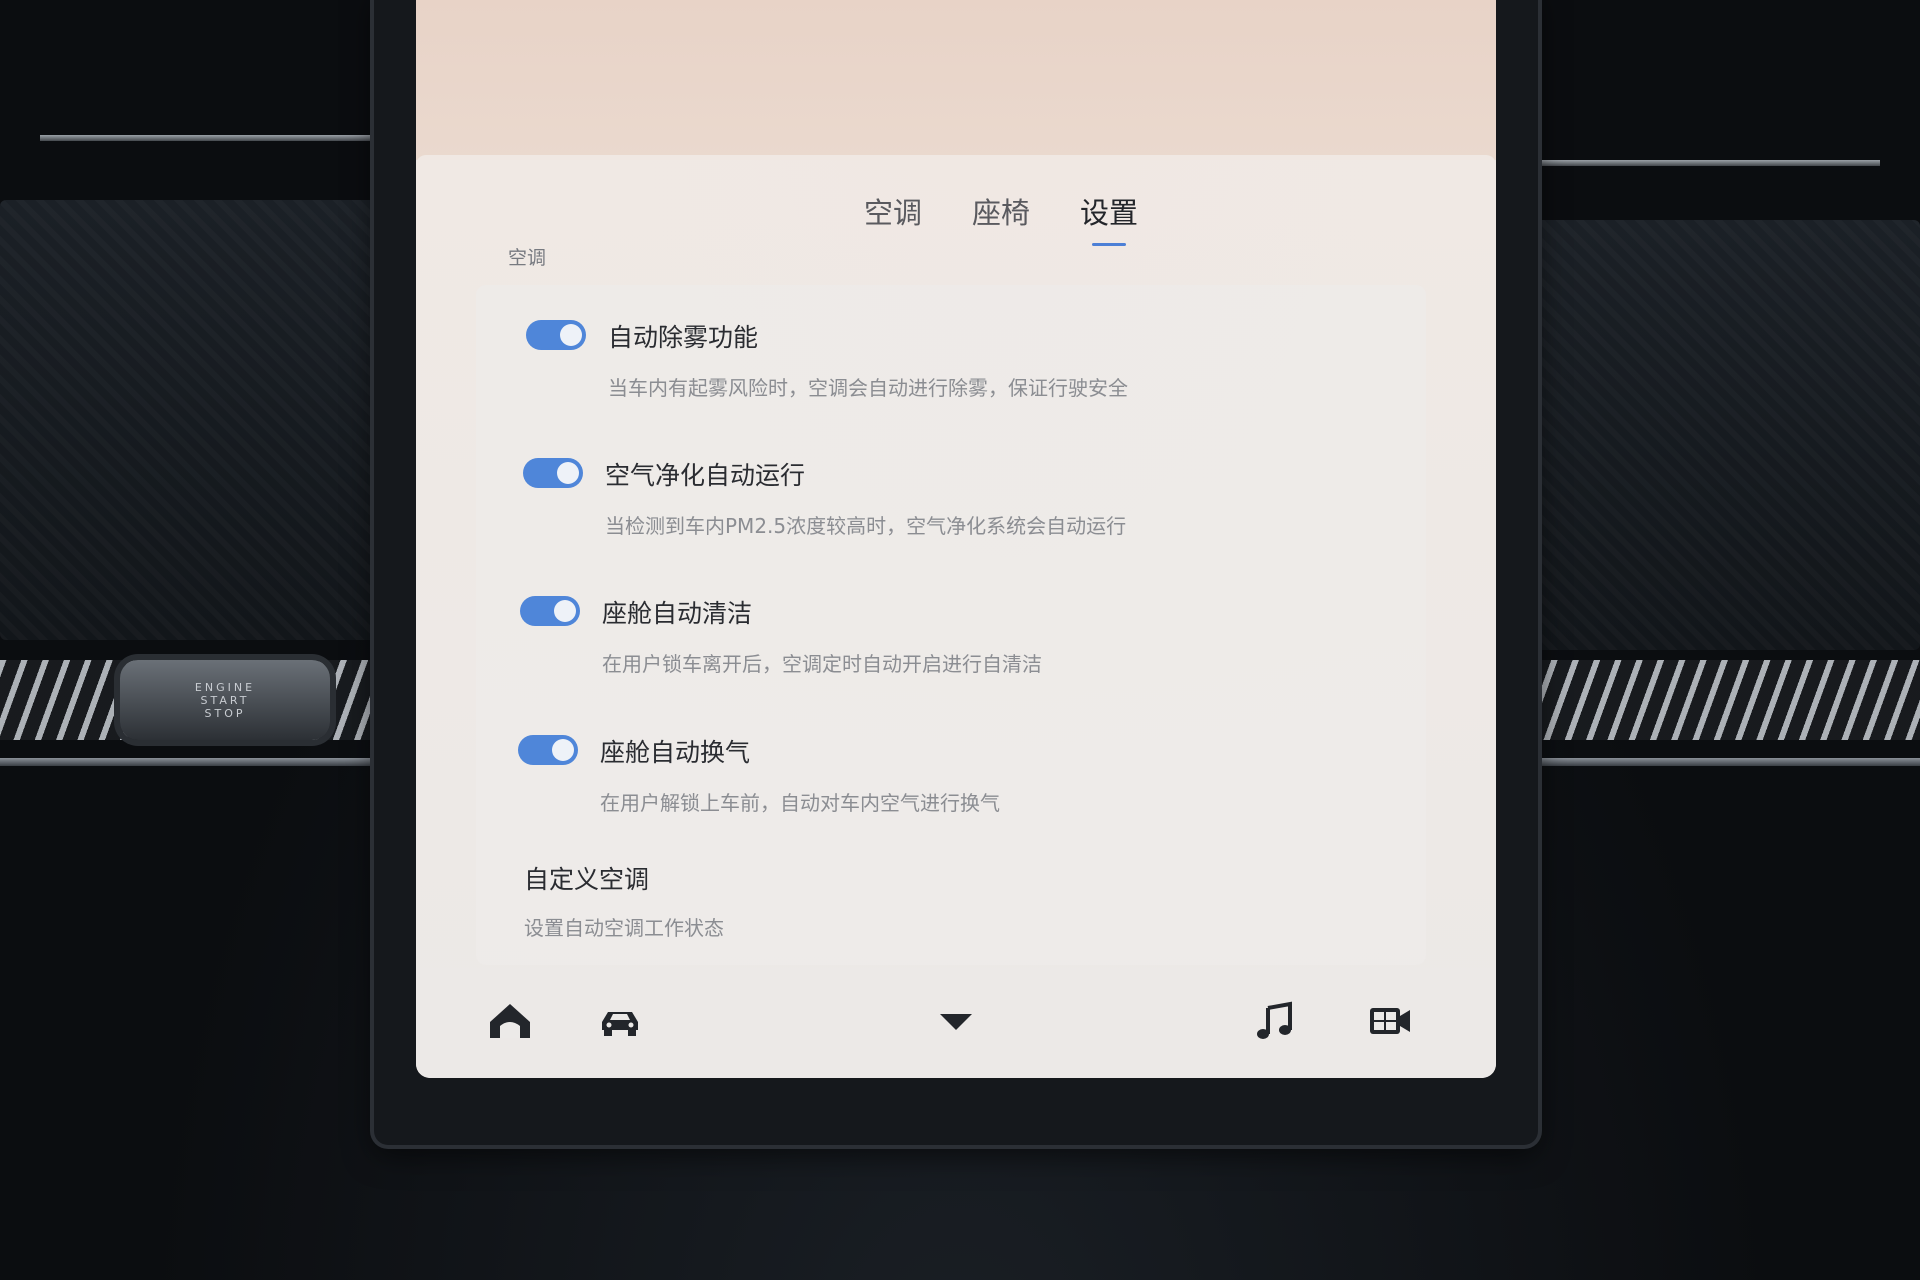  What do you see at coordinates (822, 664) in the screenshot?
I see `setting-description: 在用户锁车离开后，空调定时自动开启进行自清洁` at bounding box center [822, 664].